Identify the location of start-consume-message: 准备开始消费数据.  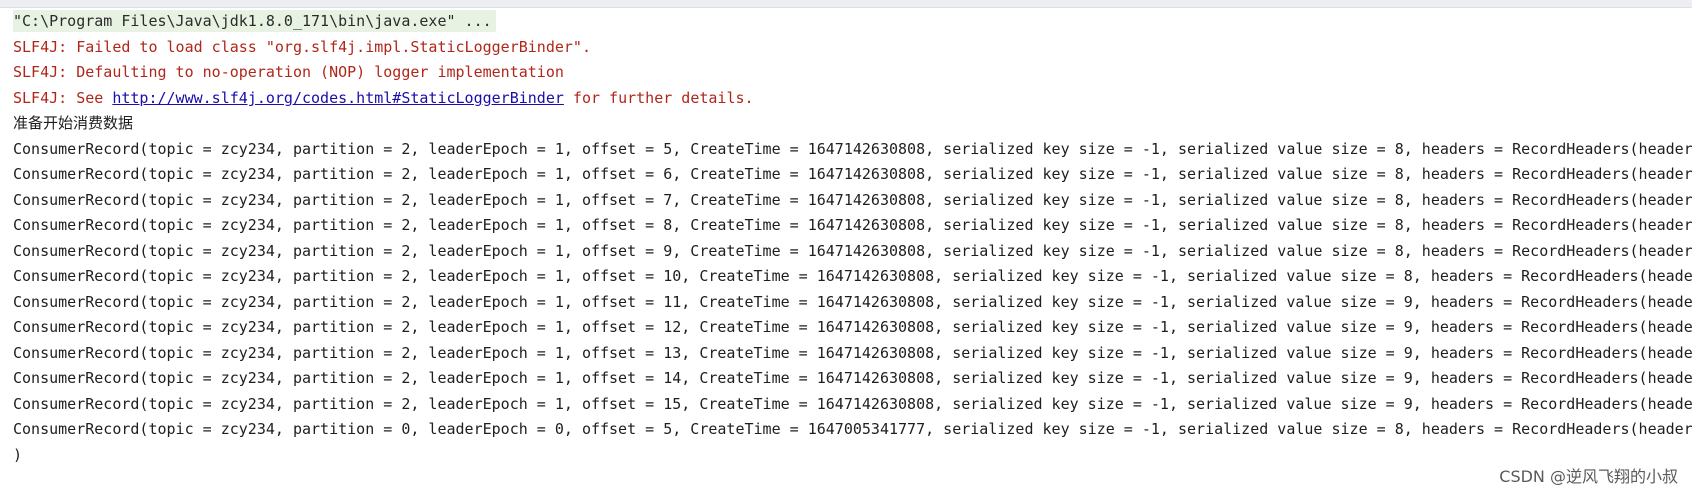
(73, 123).